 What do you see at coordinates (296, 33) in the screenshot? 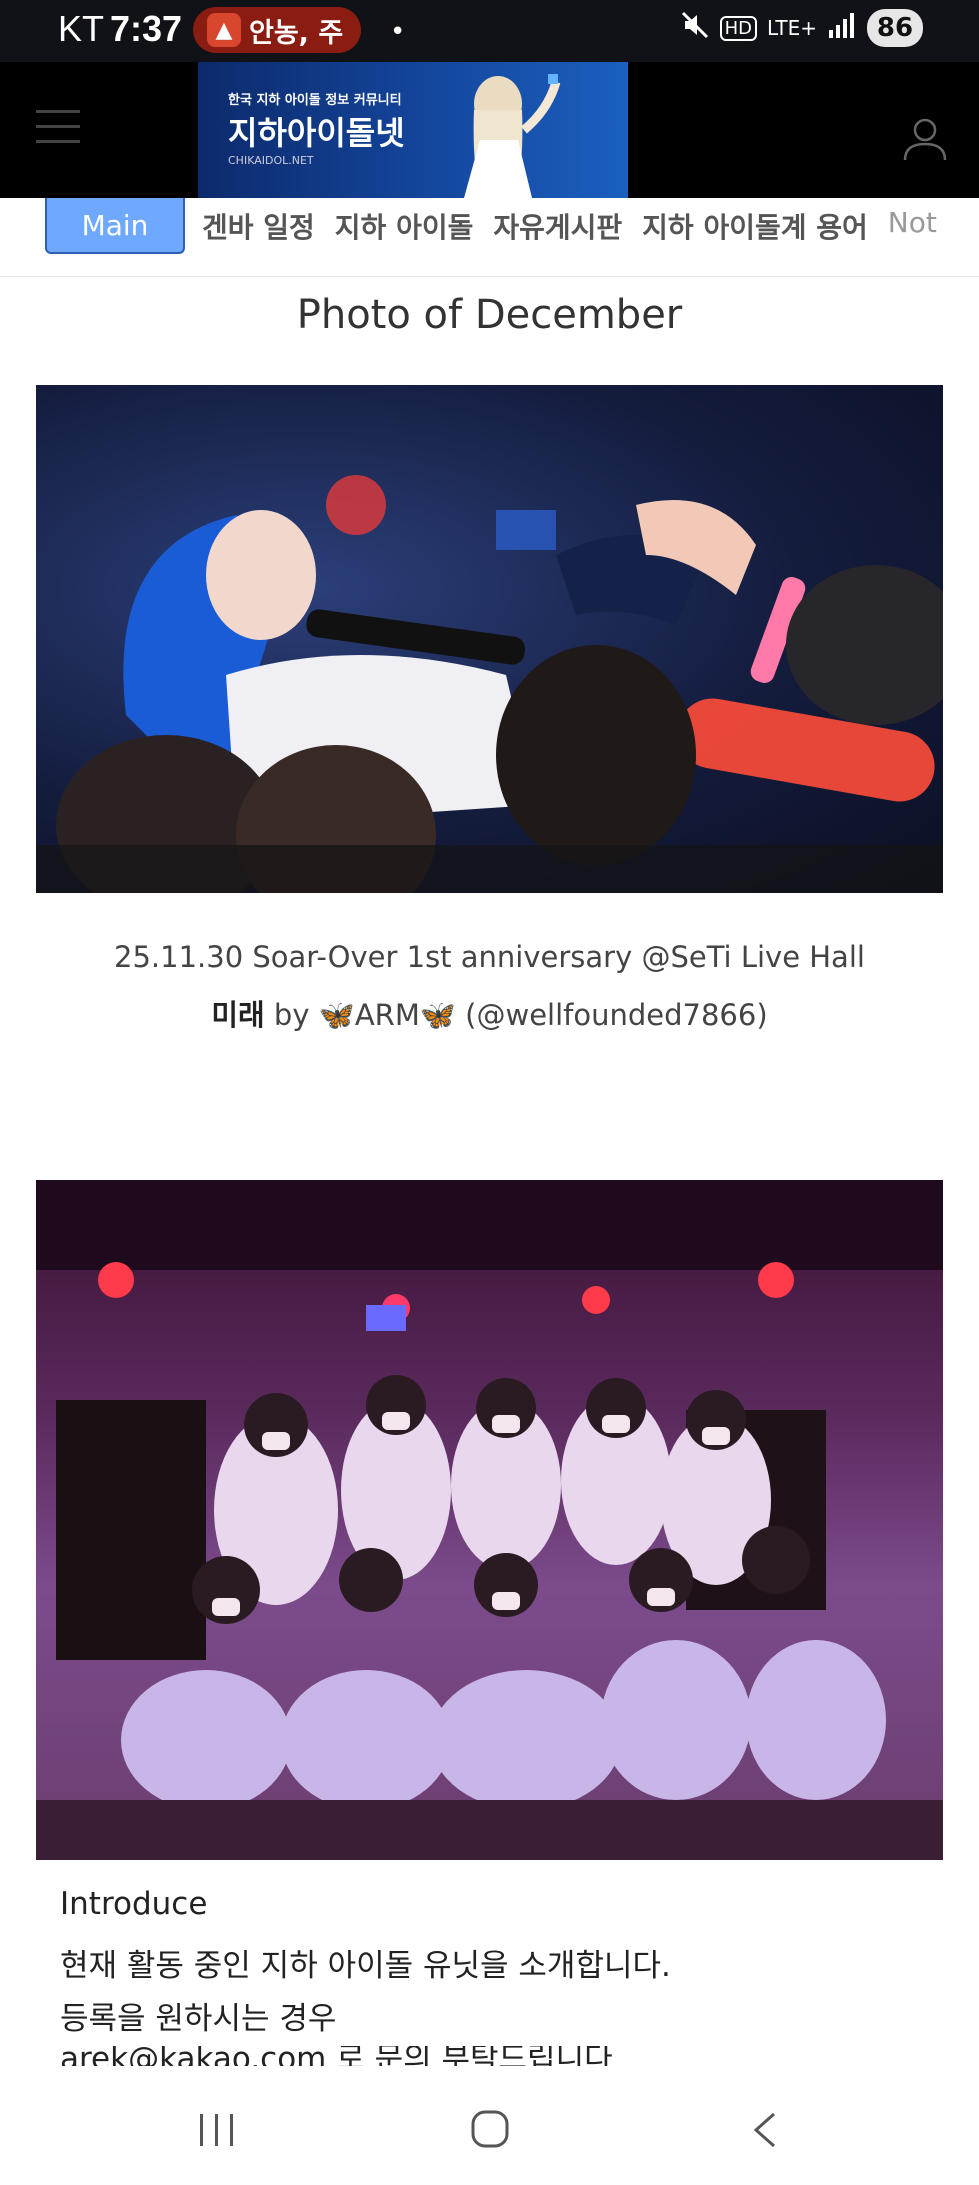
I see `notification-text: 안농, 주` at bounding box center [296, 33].